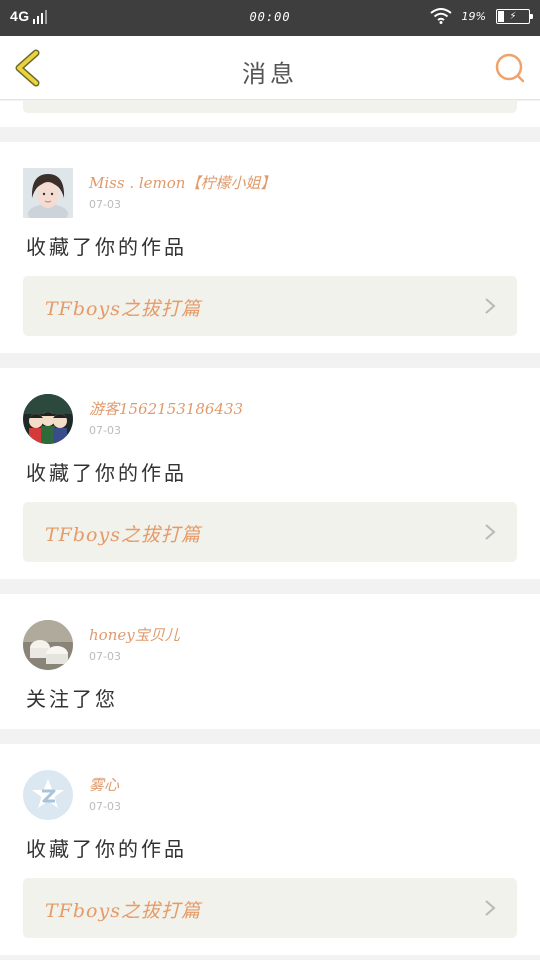 The height and width of the screenshot is (960, 540). Describe the element at coordinates (270, 114) in the screenshot. I see `partial-message-card` at that location.